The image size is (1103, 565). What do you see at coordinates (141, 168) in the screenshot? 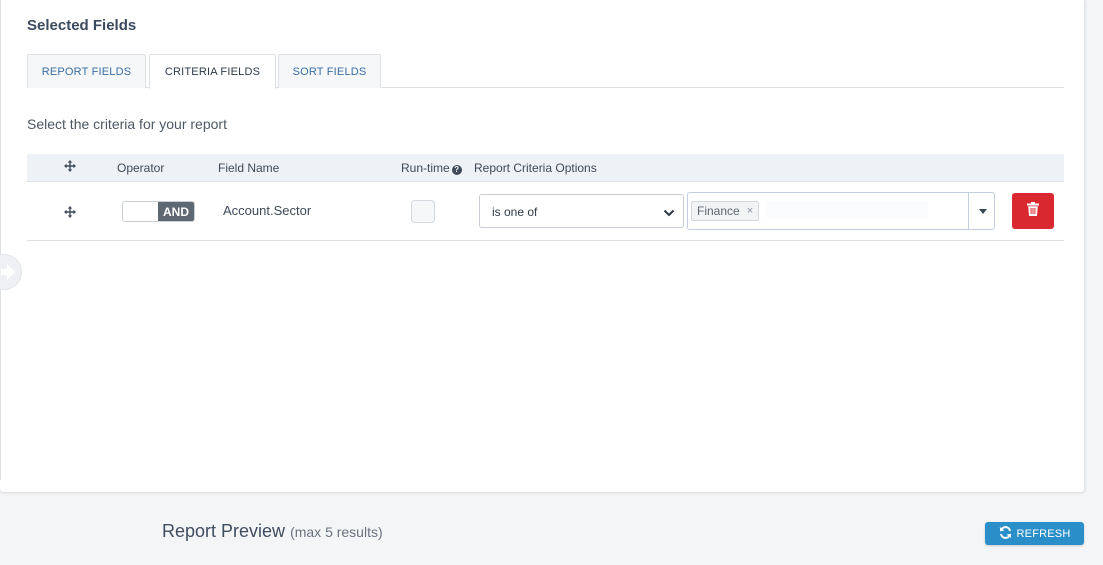
I see `operator-header: Operator` at bounding box center [141, 168].